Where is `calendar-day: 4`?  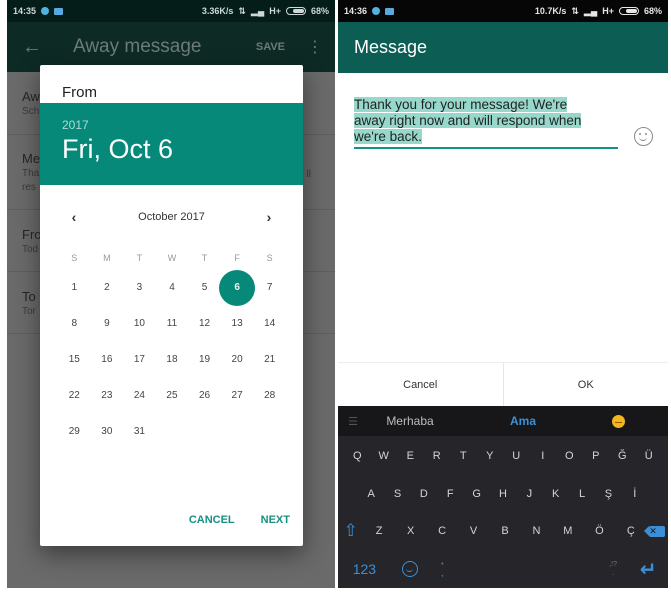
calendar-day: 4 is located at coordinates (172, 288).